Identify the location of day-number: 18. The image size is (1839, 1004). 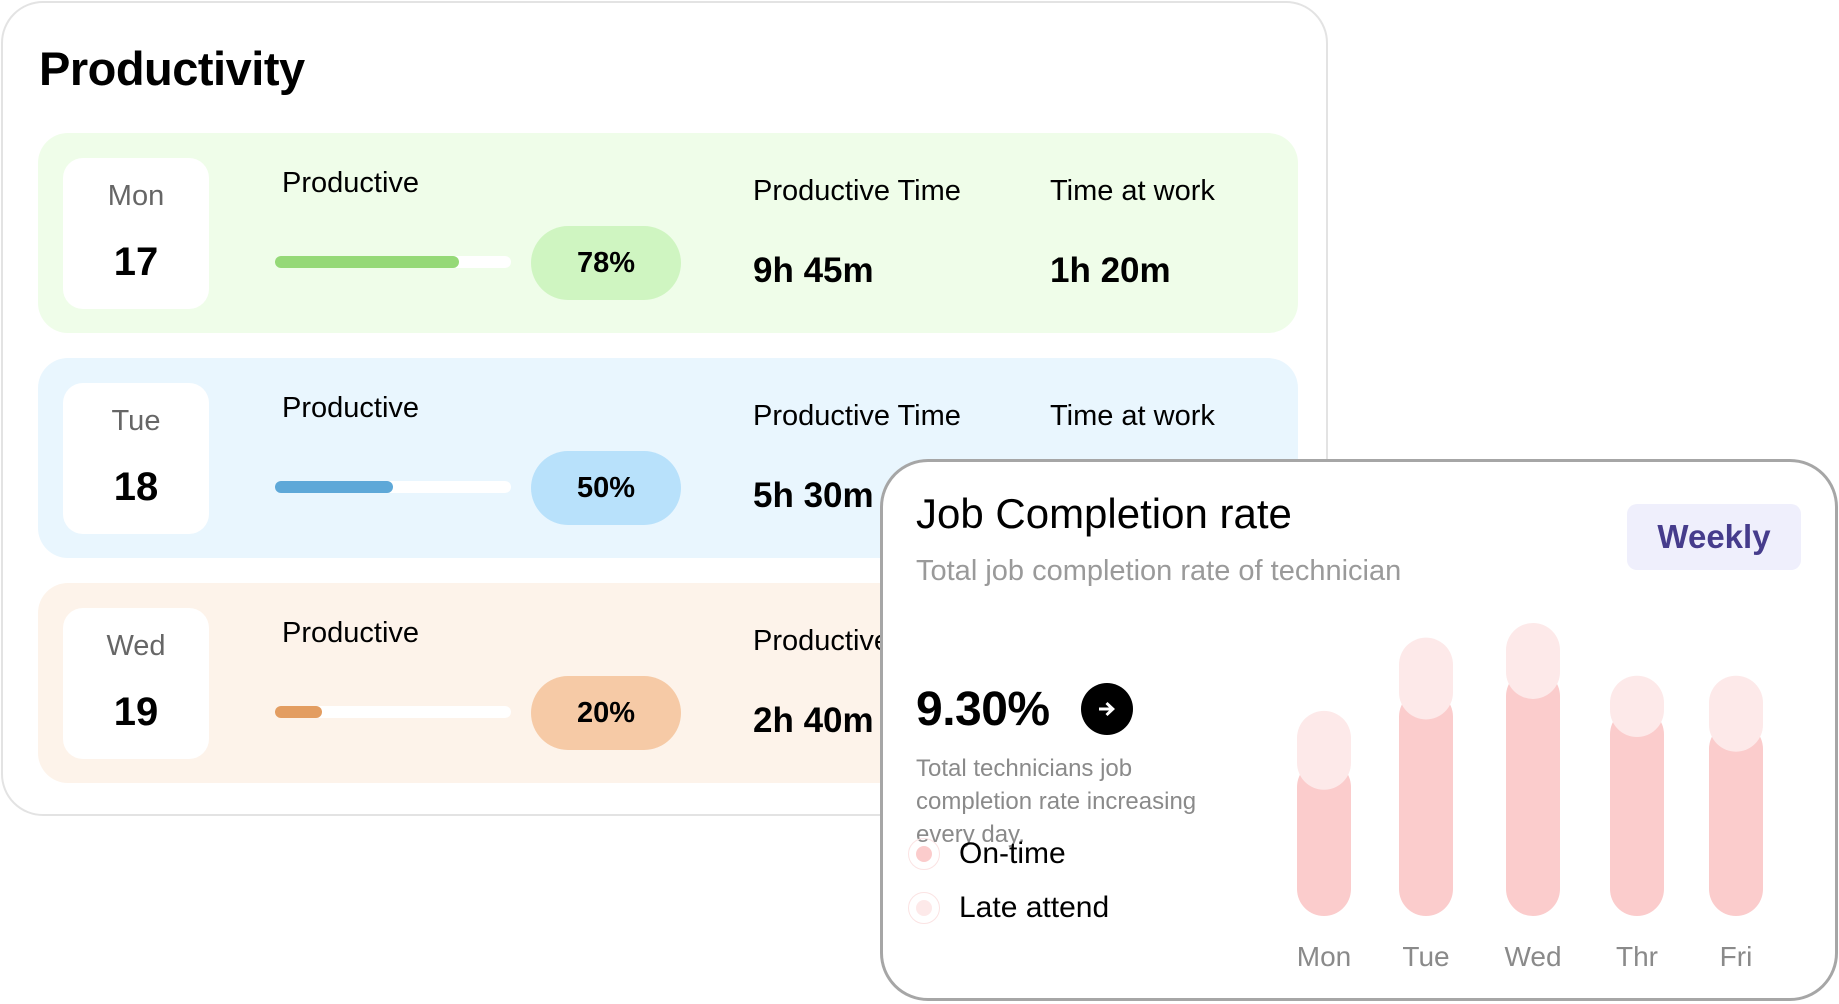
(136, 487).